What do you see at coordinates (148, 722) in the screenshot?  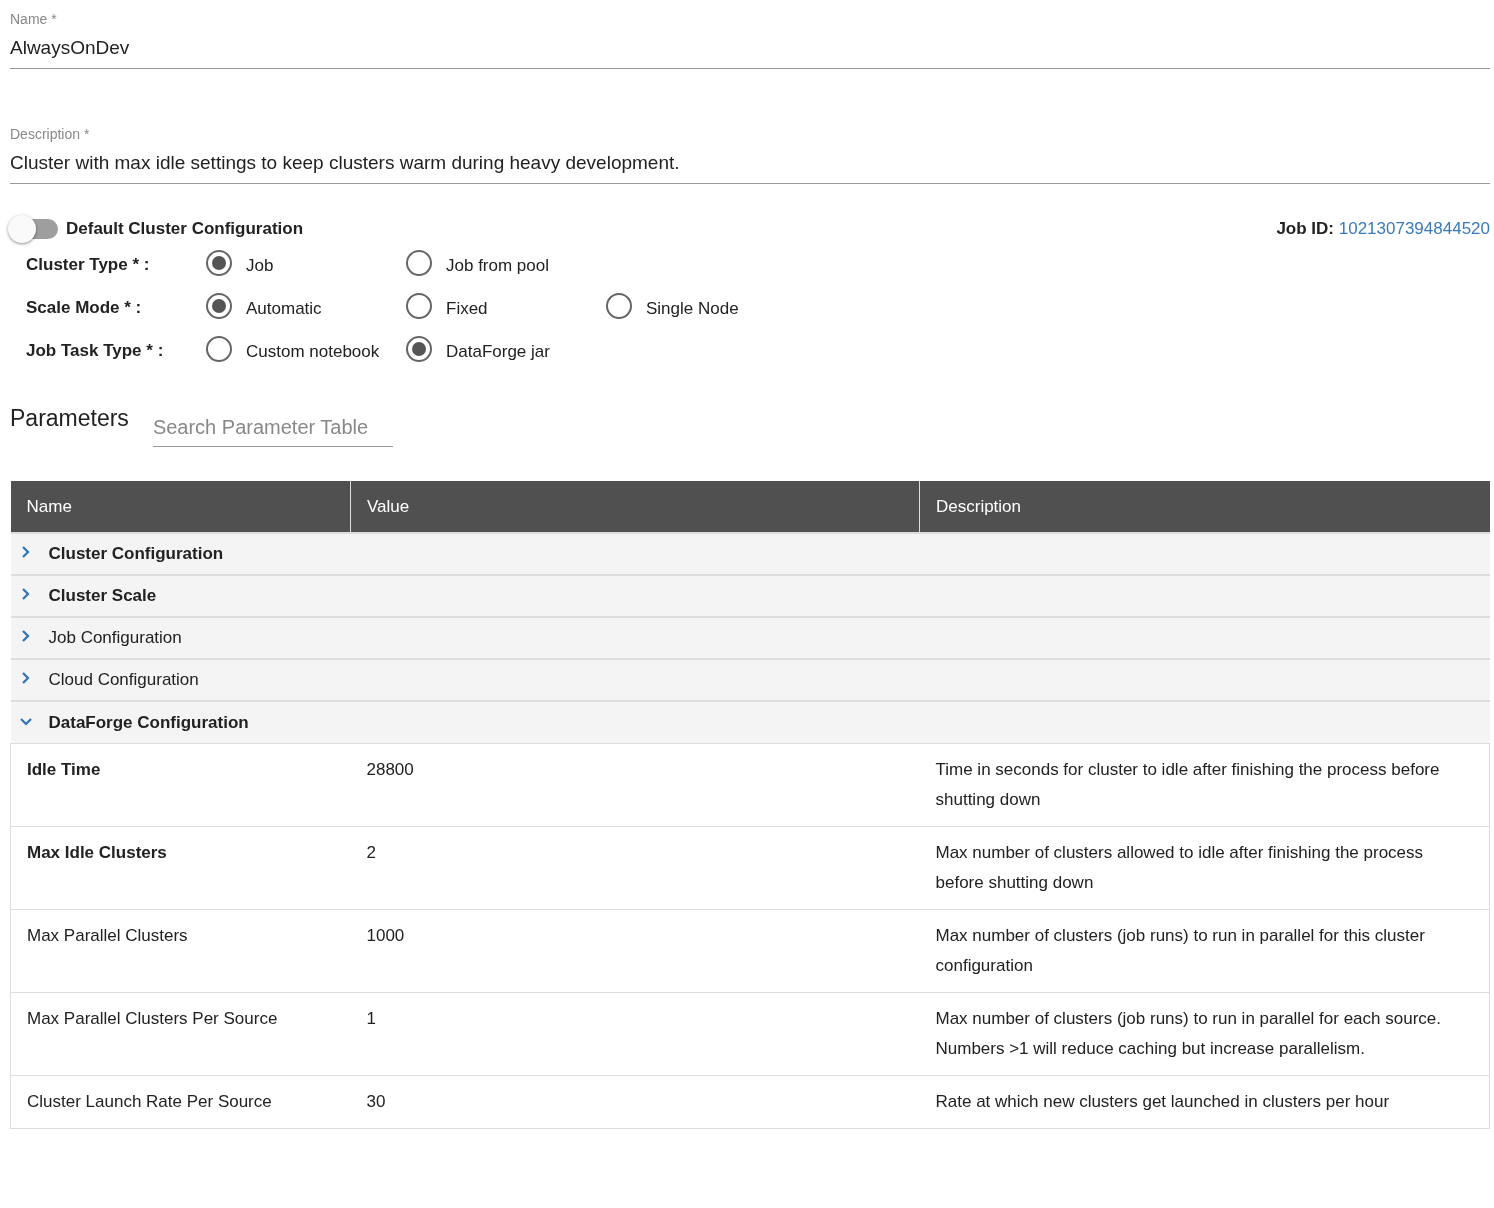 I see `group-name: DataForge Configuration` at bounding box center [148, 722].